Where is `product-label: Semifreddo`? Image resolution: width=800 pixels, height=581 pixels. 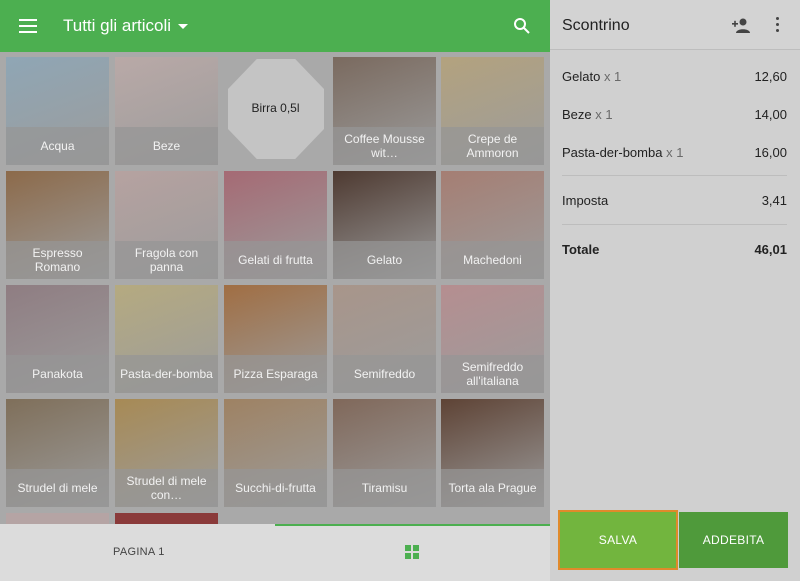
product-label: Semifreddo is located at coordinates (384, 374).